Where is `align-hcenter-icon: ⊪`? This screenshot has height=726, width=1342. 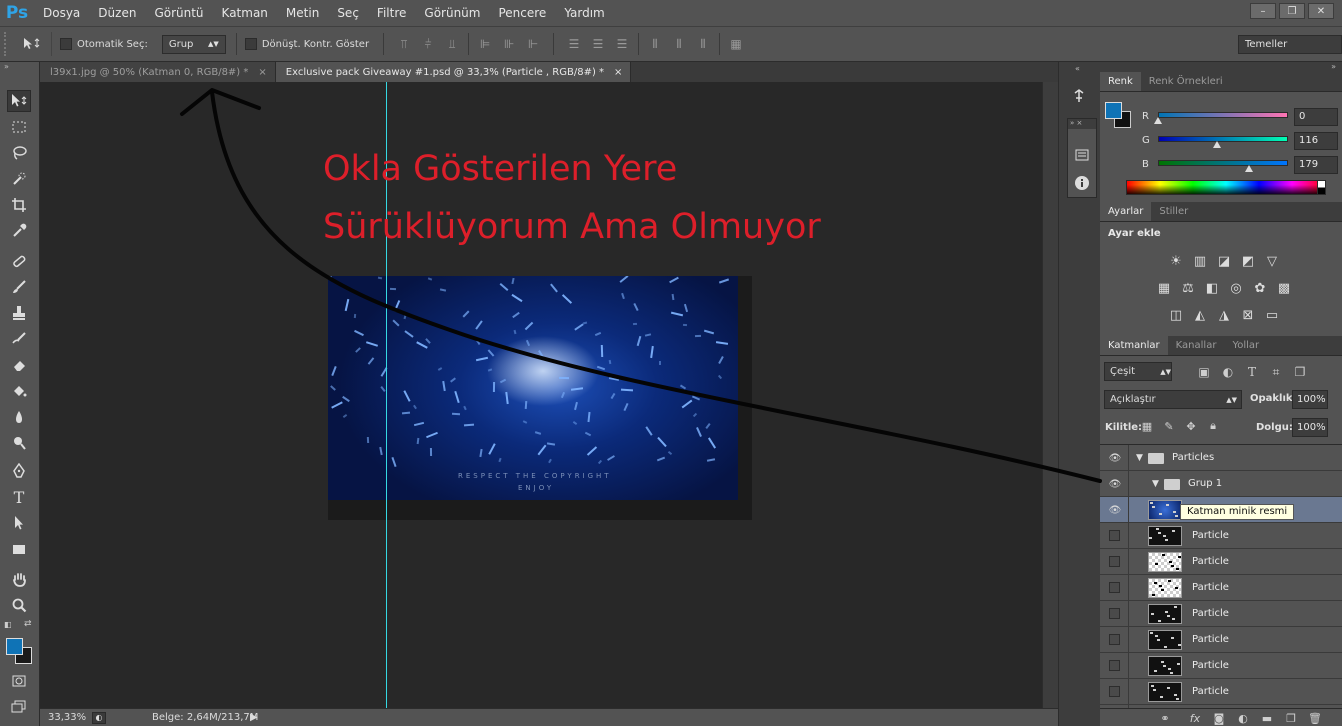 align-hcenter-icon: ⊪ is located at coordinates (509, 44).